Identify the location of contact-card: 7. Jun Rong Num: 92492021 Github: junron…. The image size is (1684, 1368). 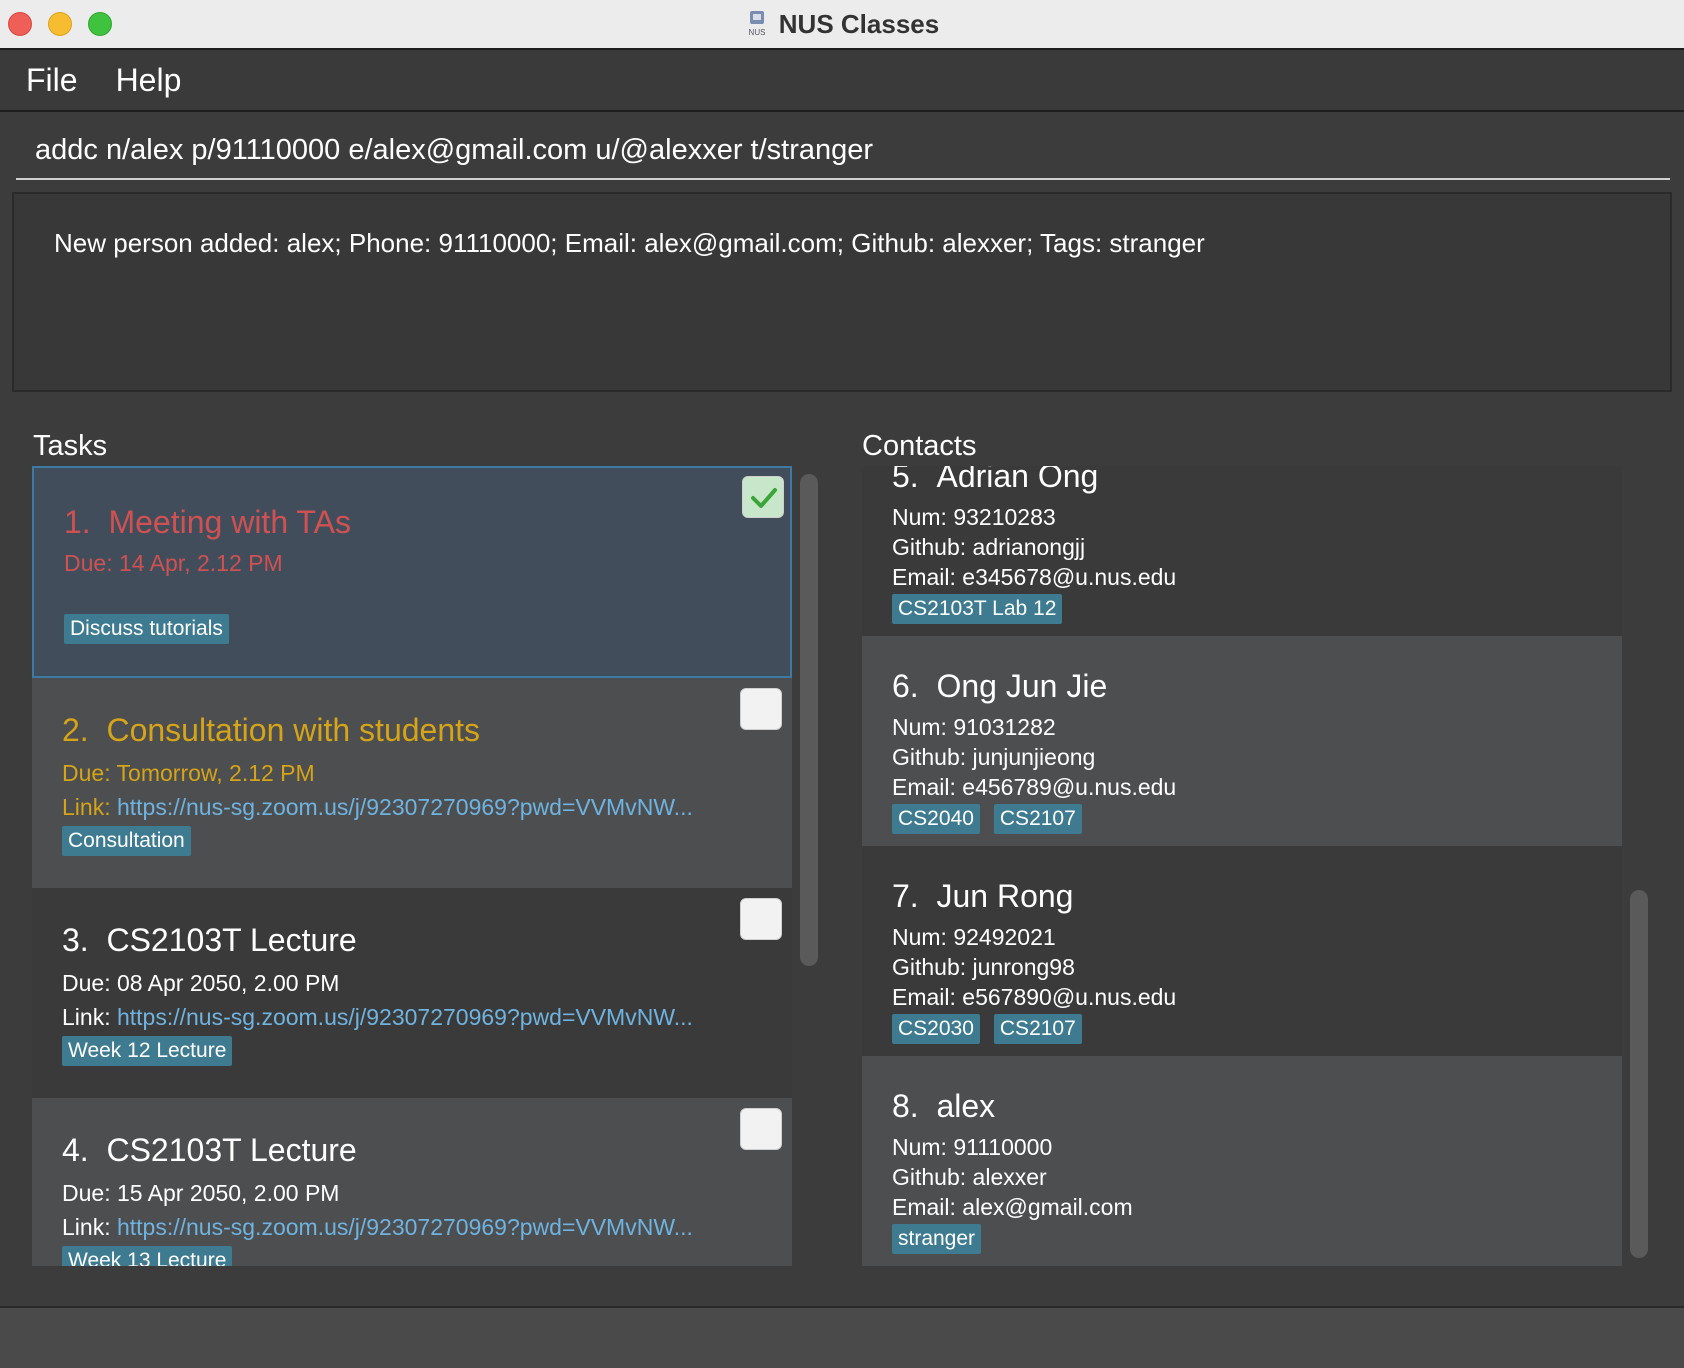
(1242, 951).